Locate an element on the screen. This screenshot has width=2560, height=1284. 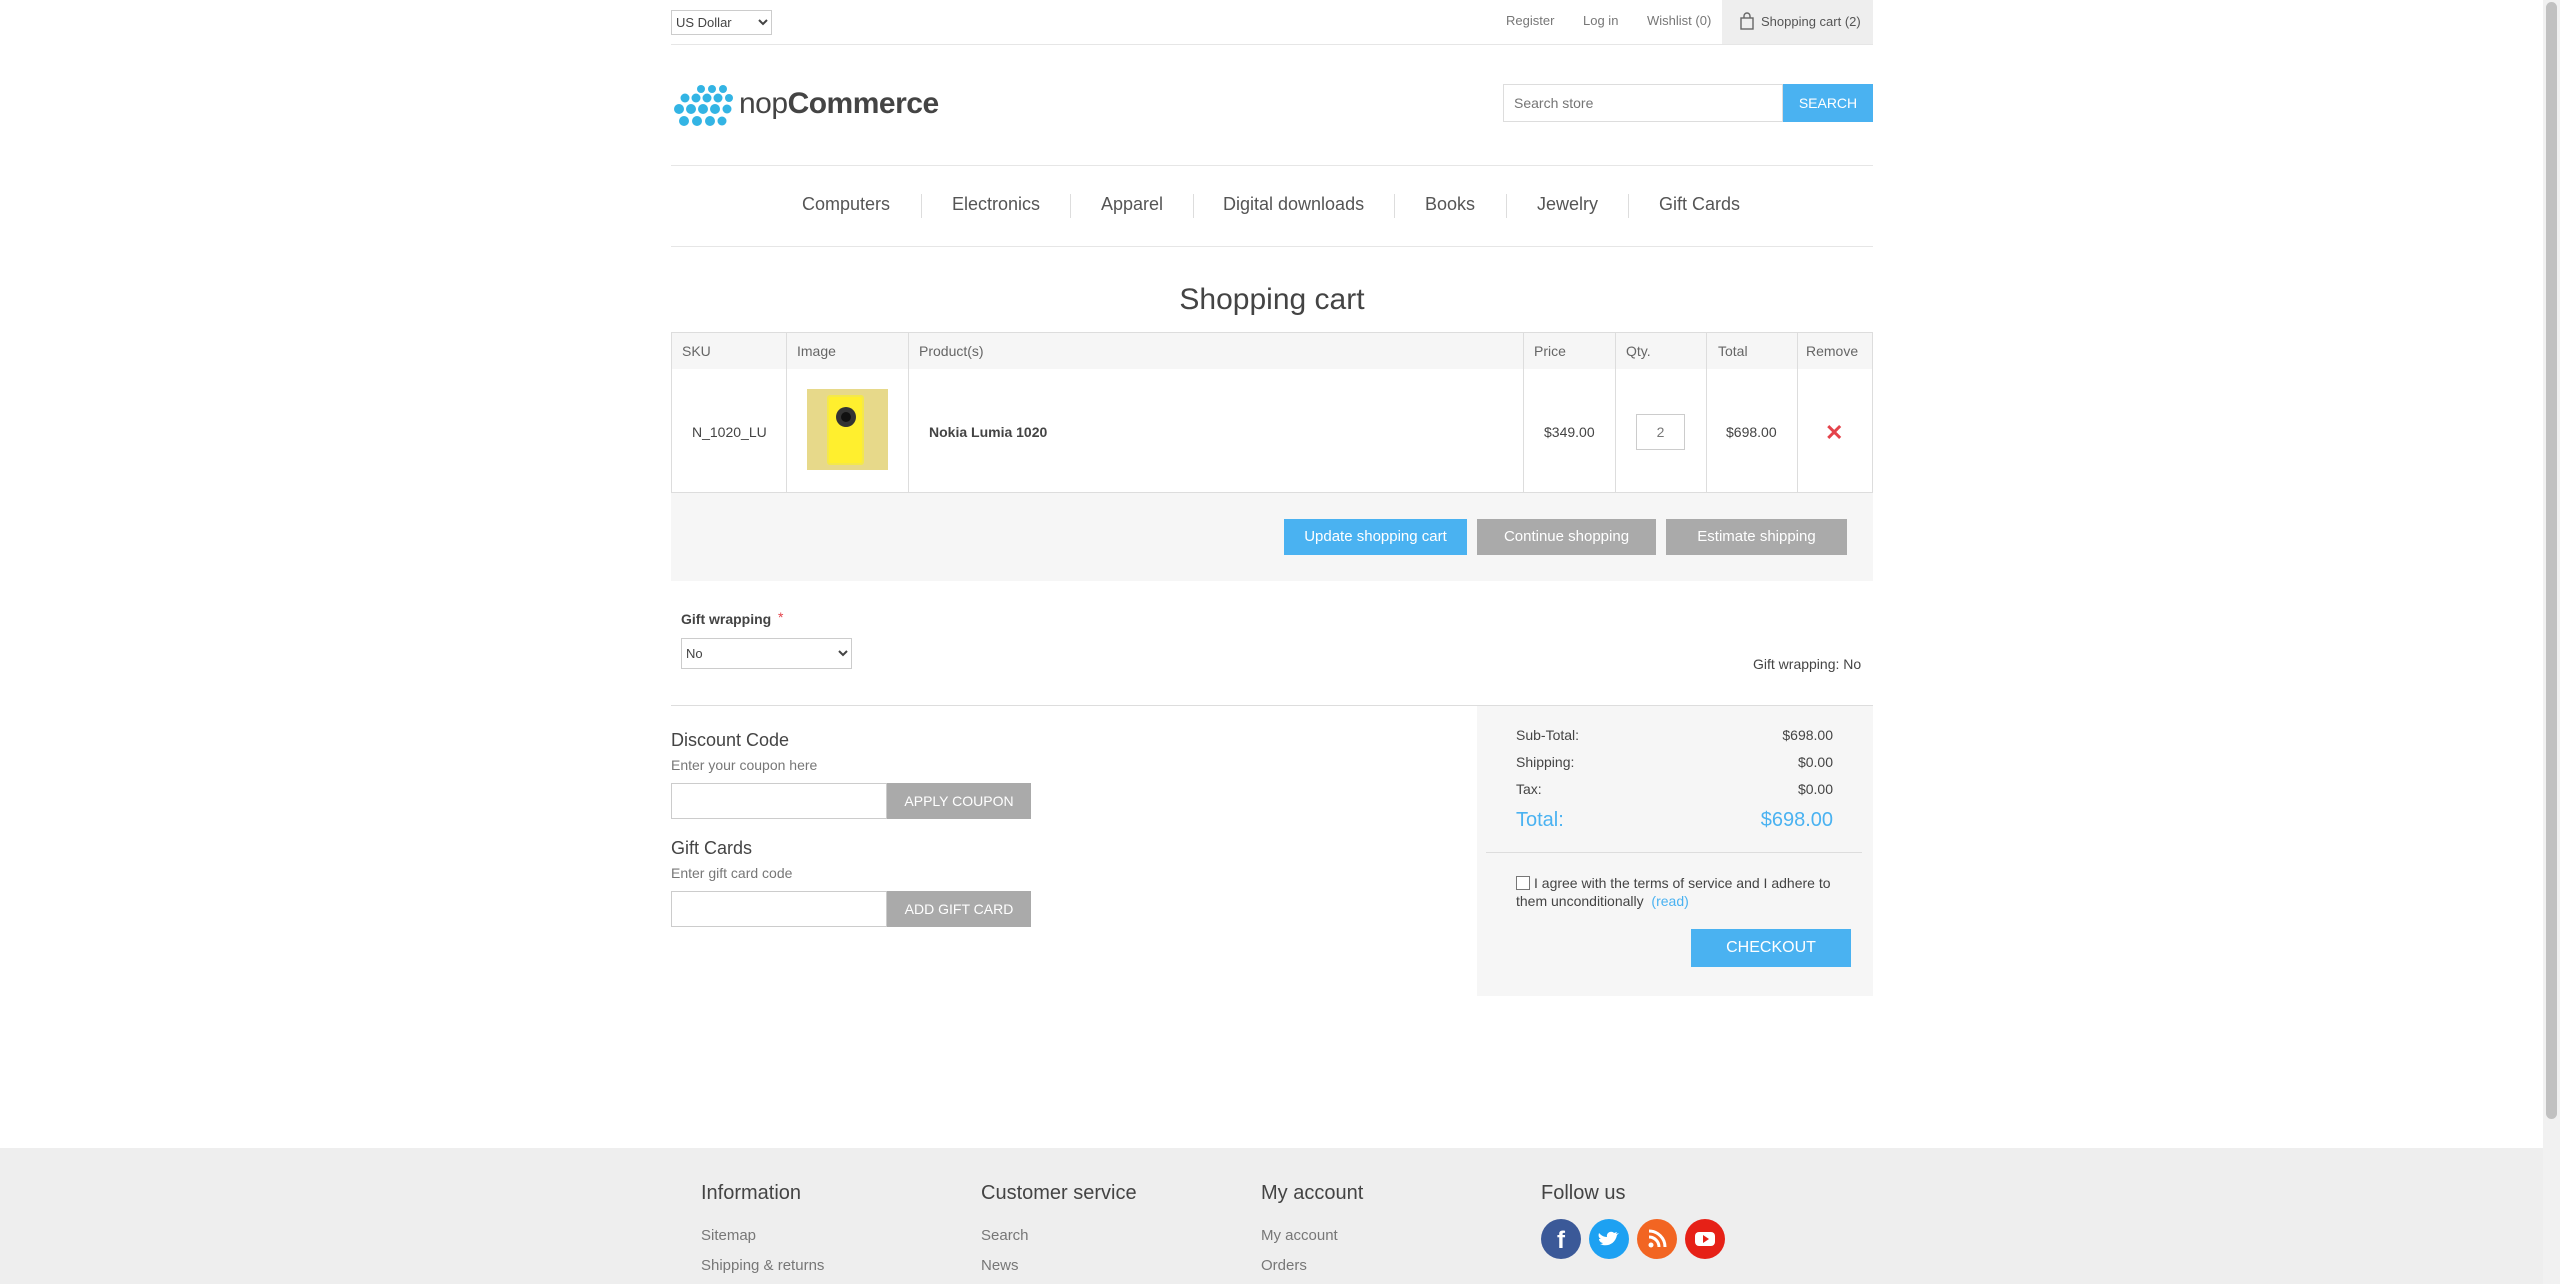
footer-customer-service-title: Customer service is located at coordinates (1059, 1193).